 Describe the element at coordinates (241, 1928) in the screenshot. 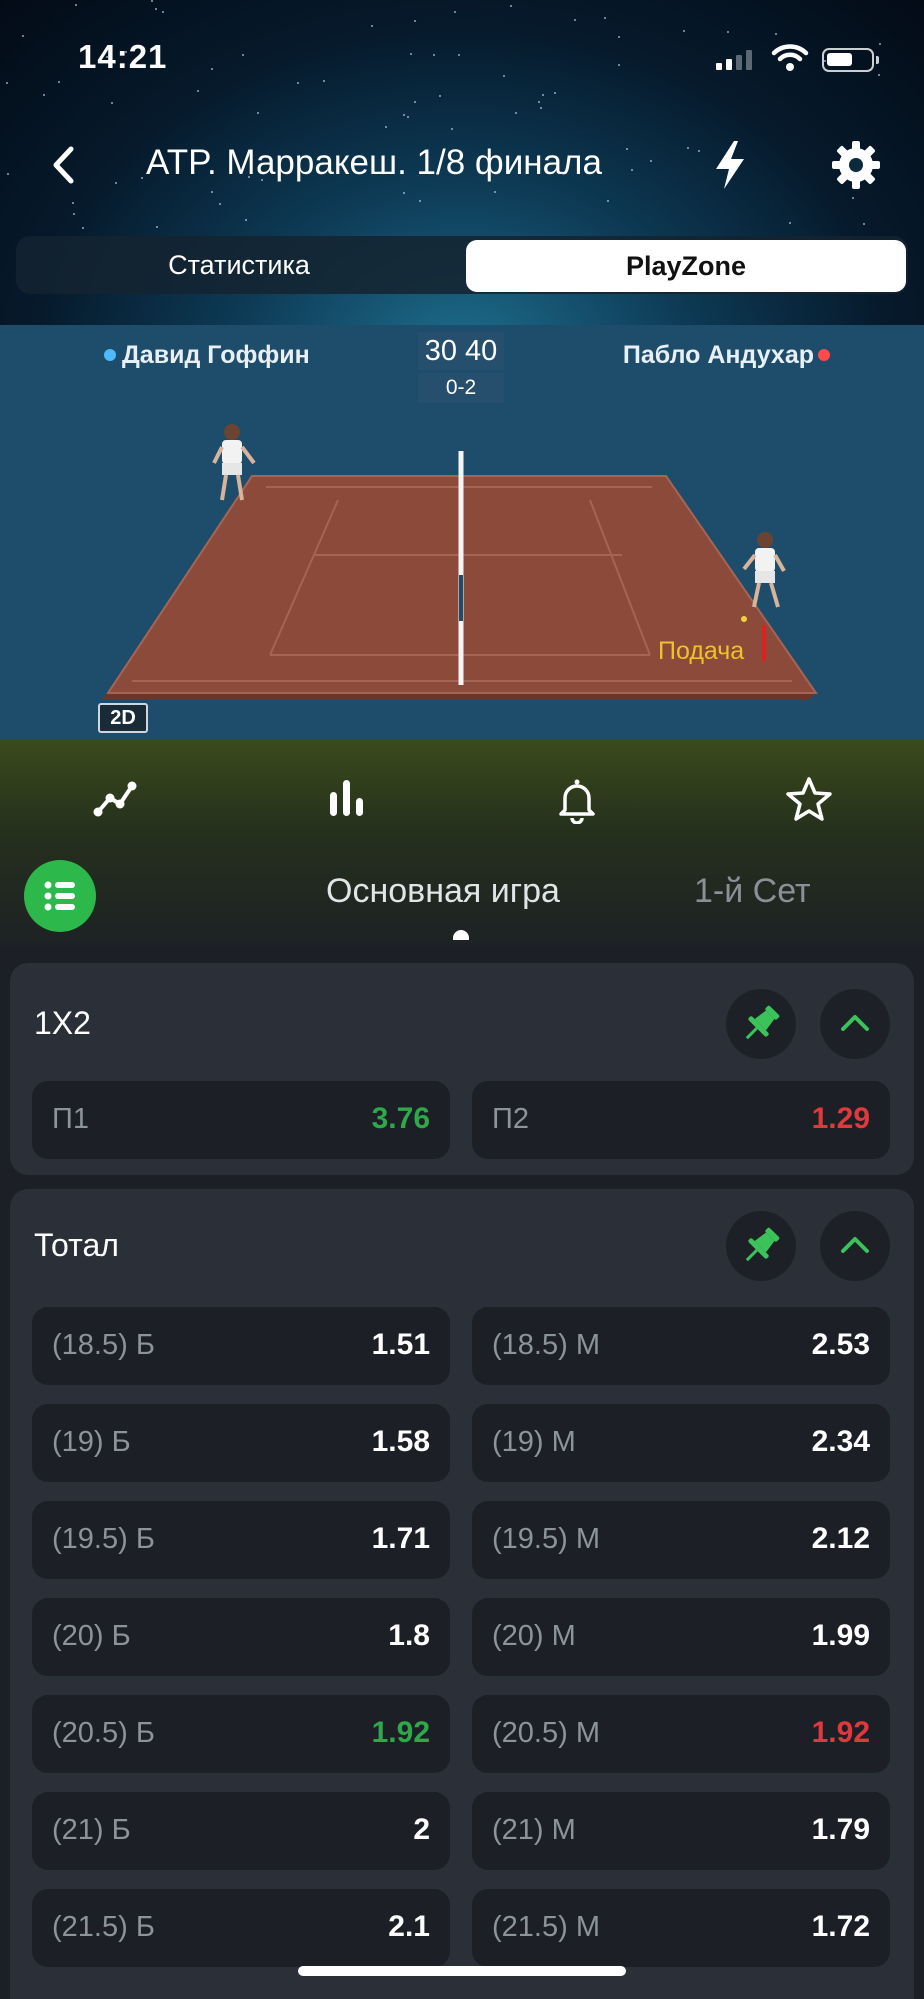

I see `odds-cell: (21.5) Б 2.1` at that location.